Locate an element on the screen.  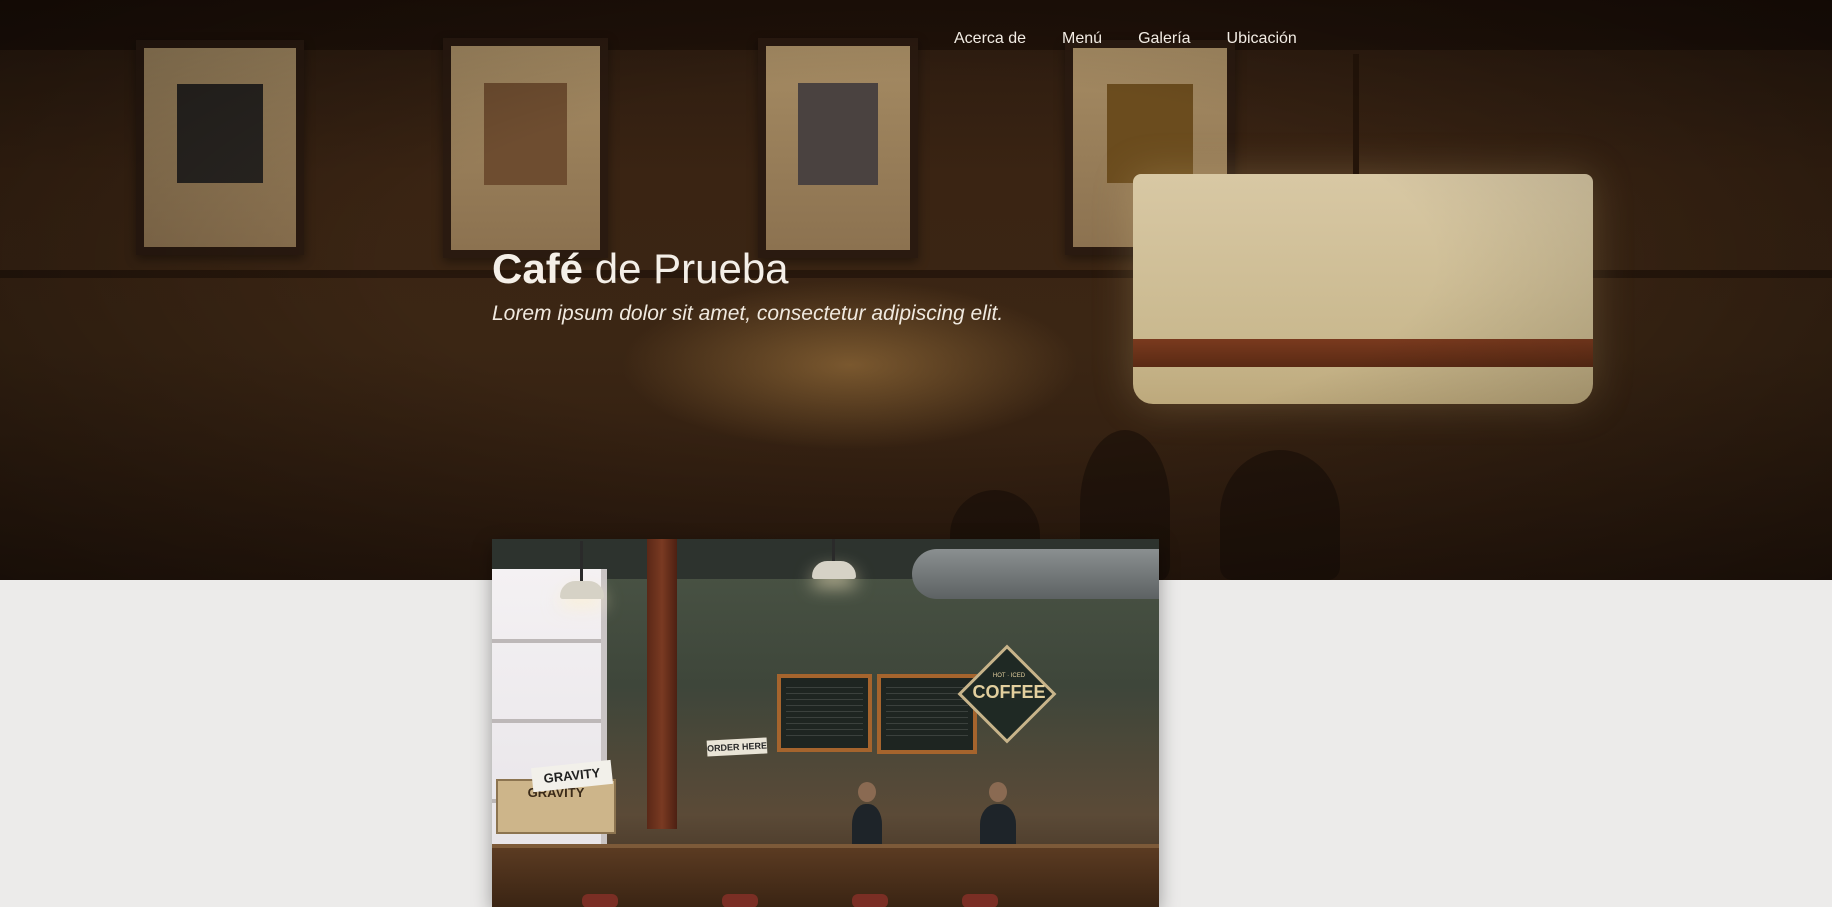
main-nav: Acerca de Menú Galería Ubicación is located at coordinates (1143, 39).